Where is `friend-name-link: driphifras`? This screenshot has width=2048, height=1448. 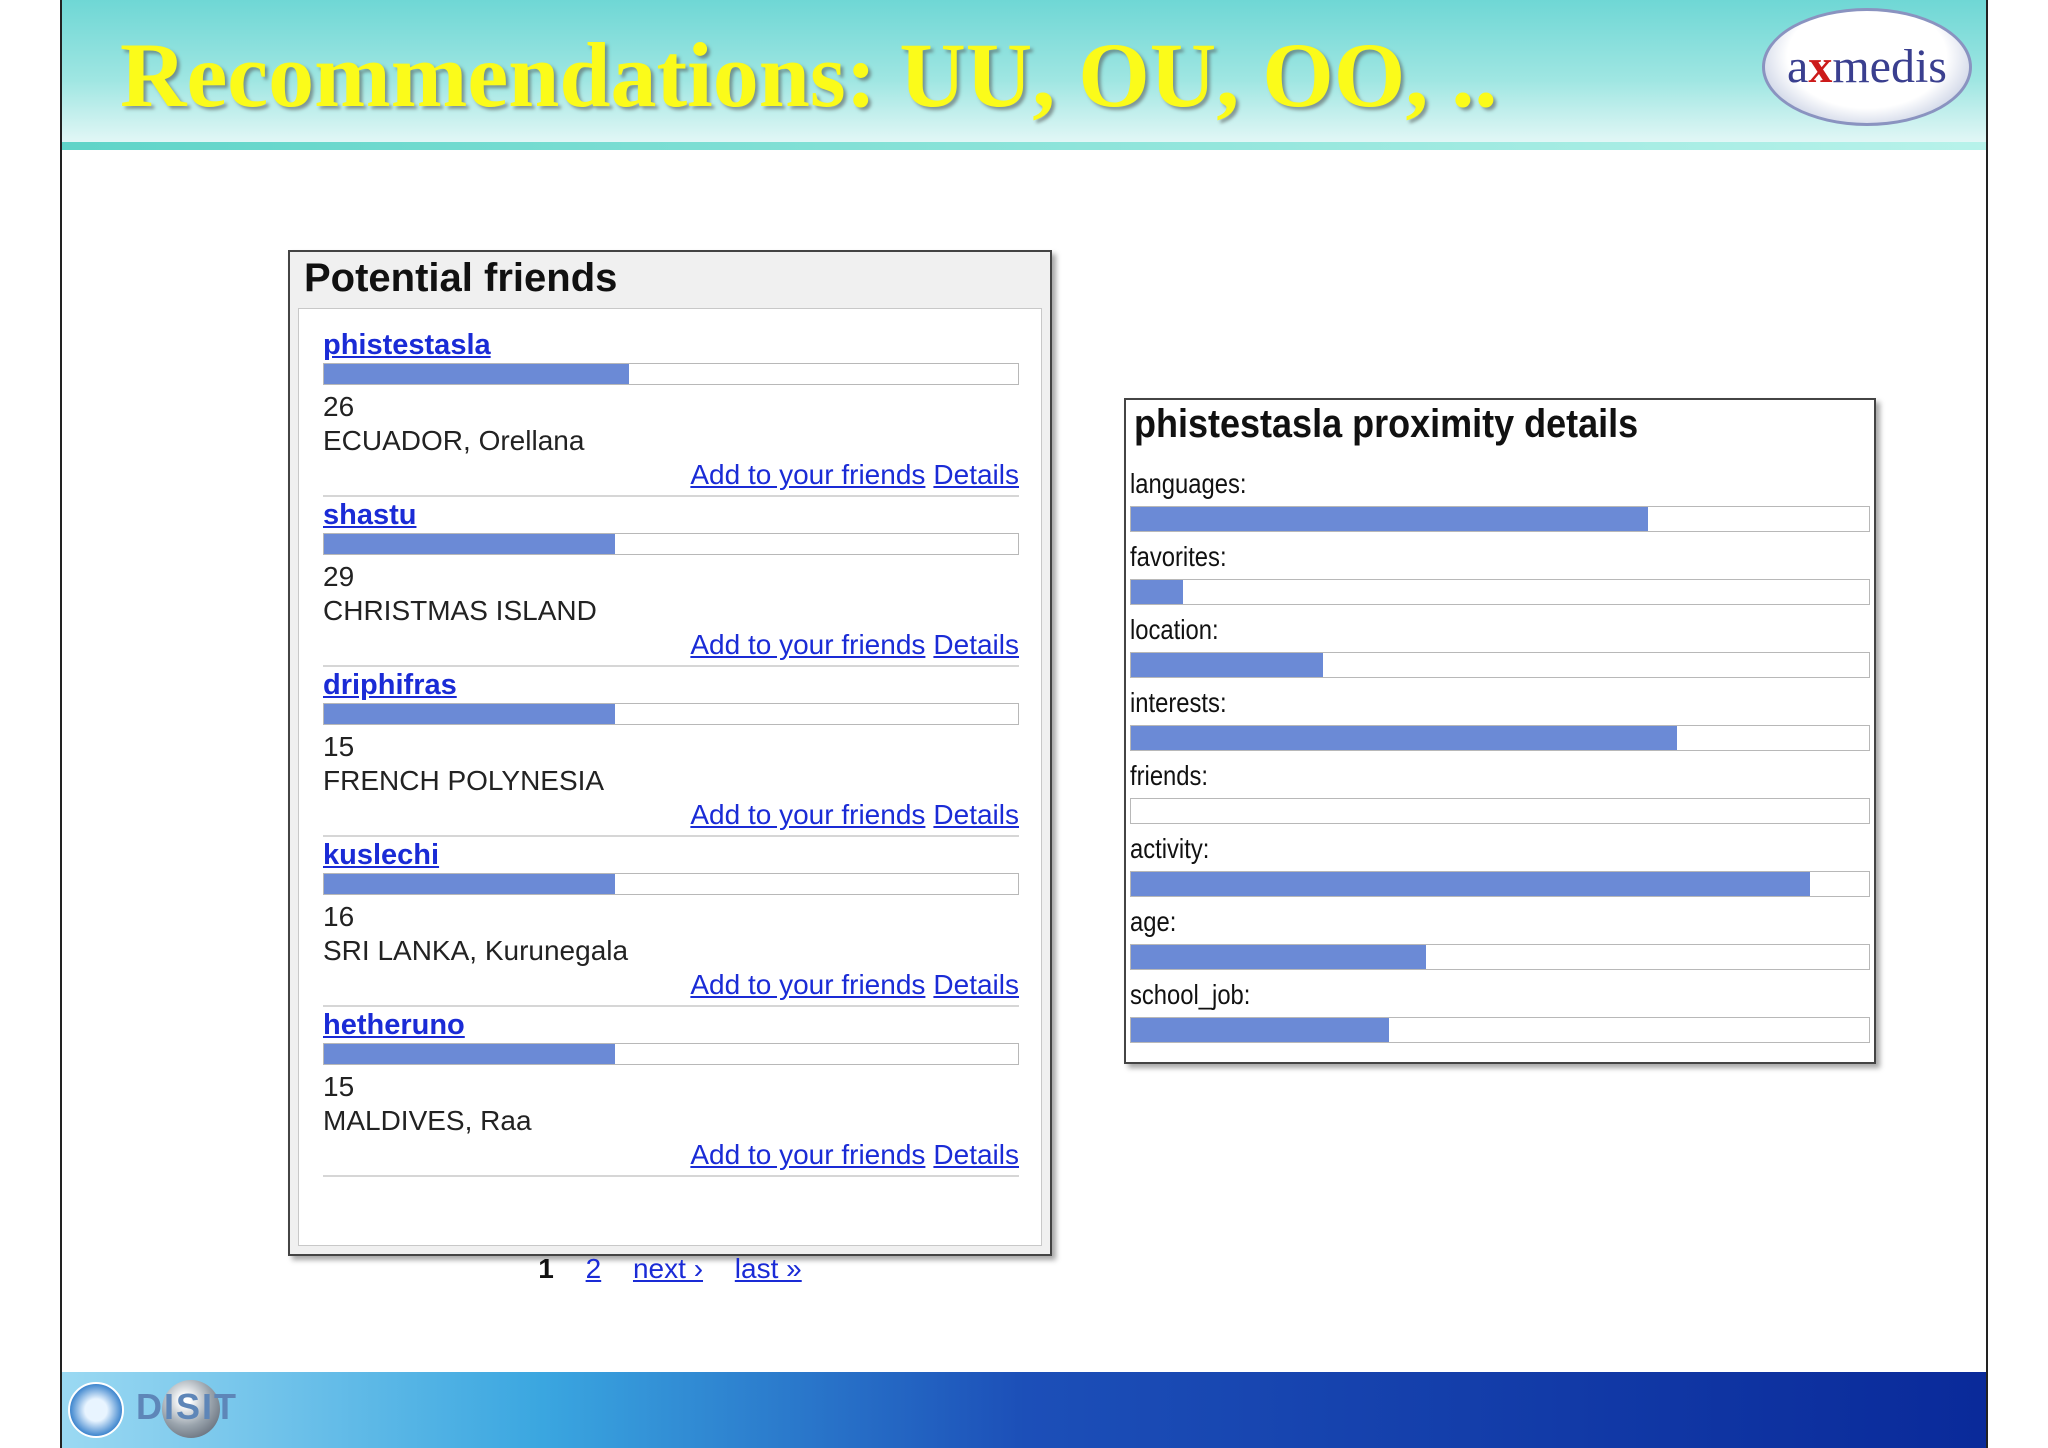 friend-name-link: driphifras is located at coordinates (390, 685).